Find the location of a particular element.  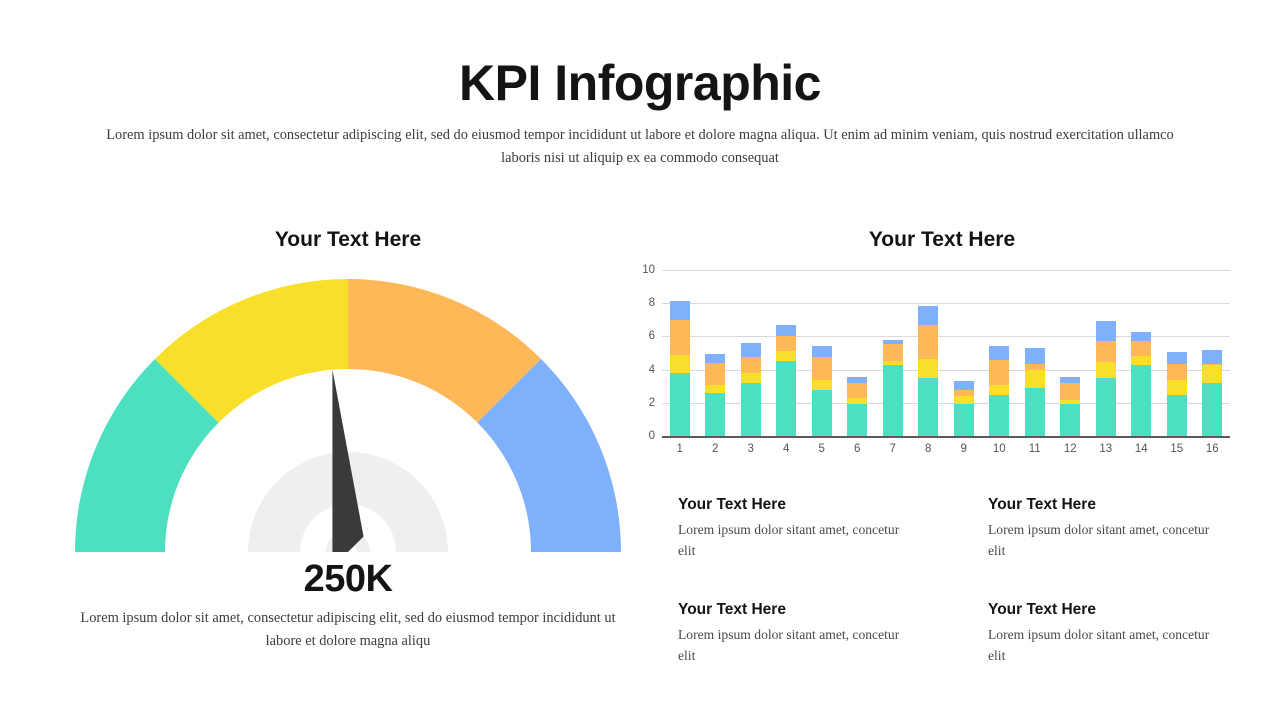

x-axis-tick: 11 is located at coordinates (1034, 449).